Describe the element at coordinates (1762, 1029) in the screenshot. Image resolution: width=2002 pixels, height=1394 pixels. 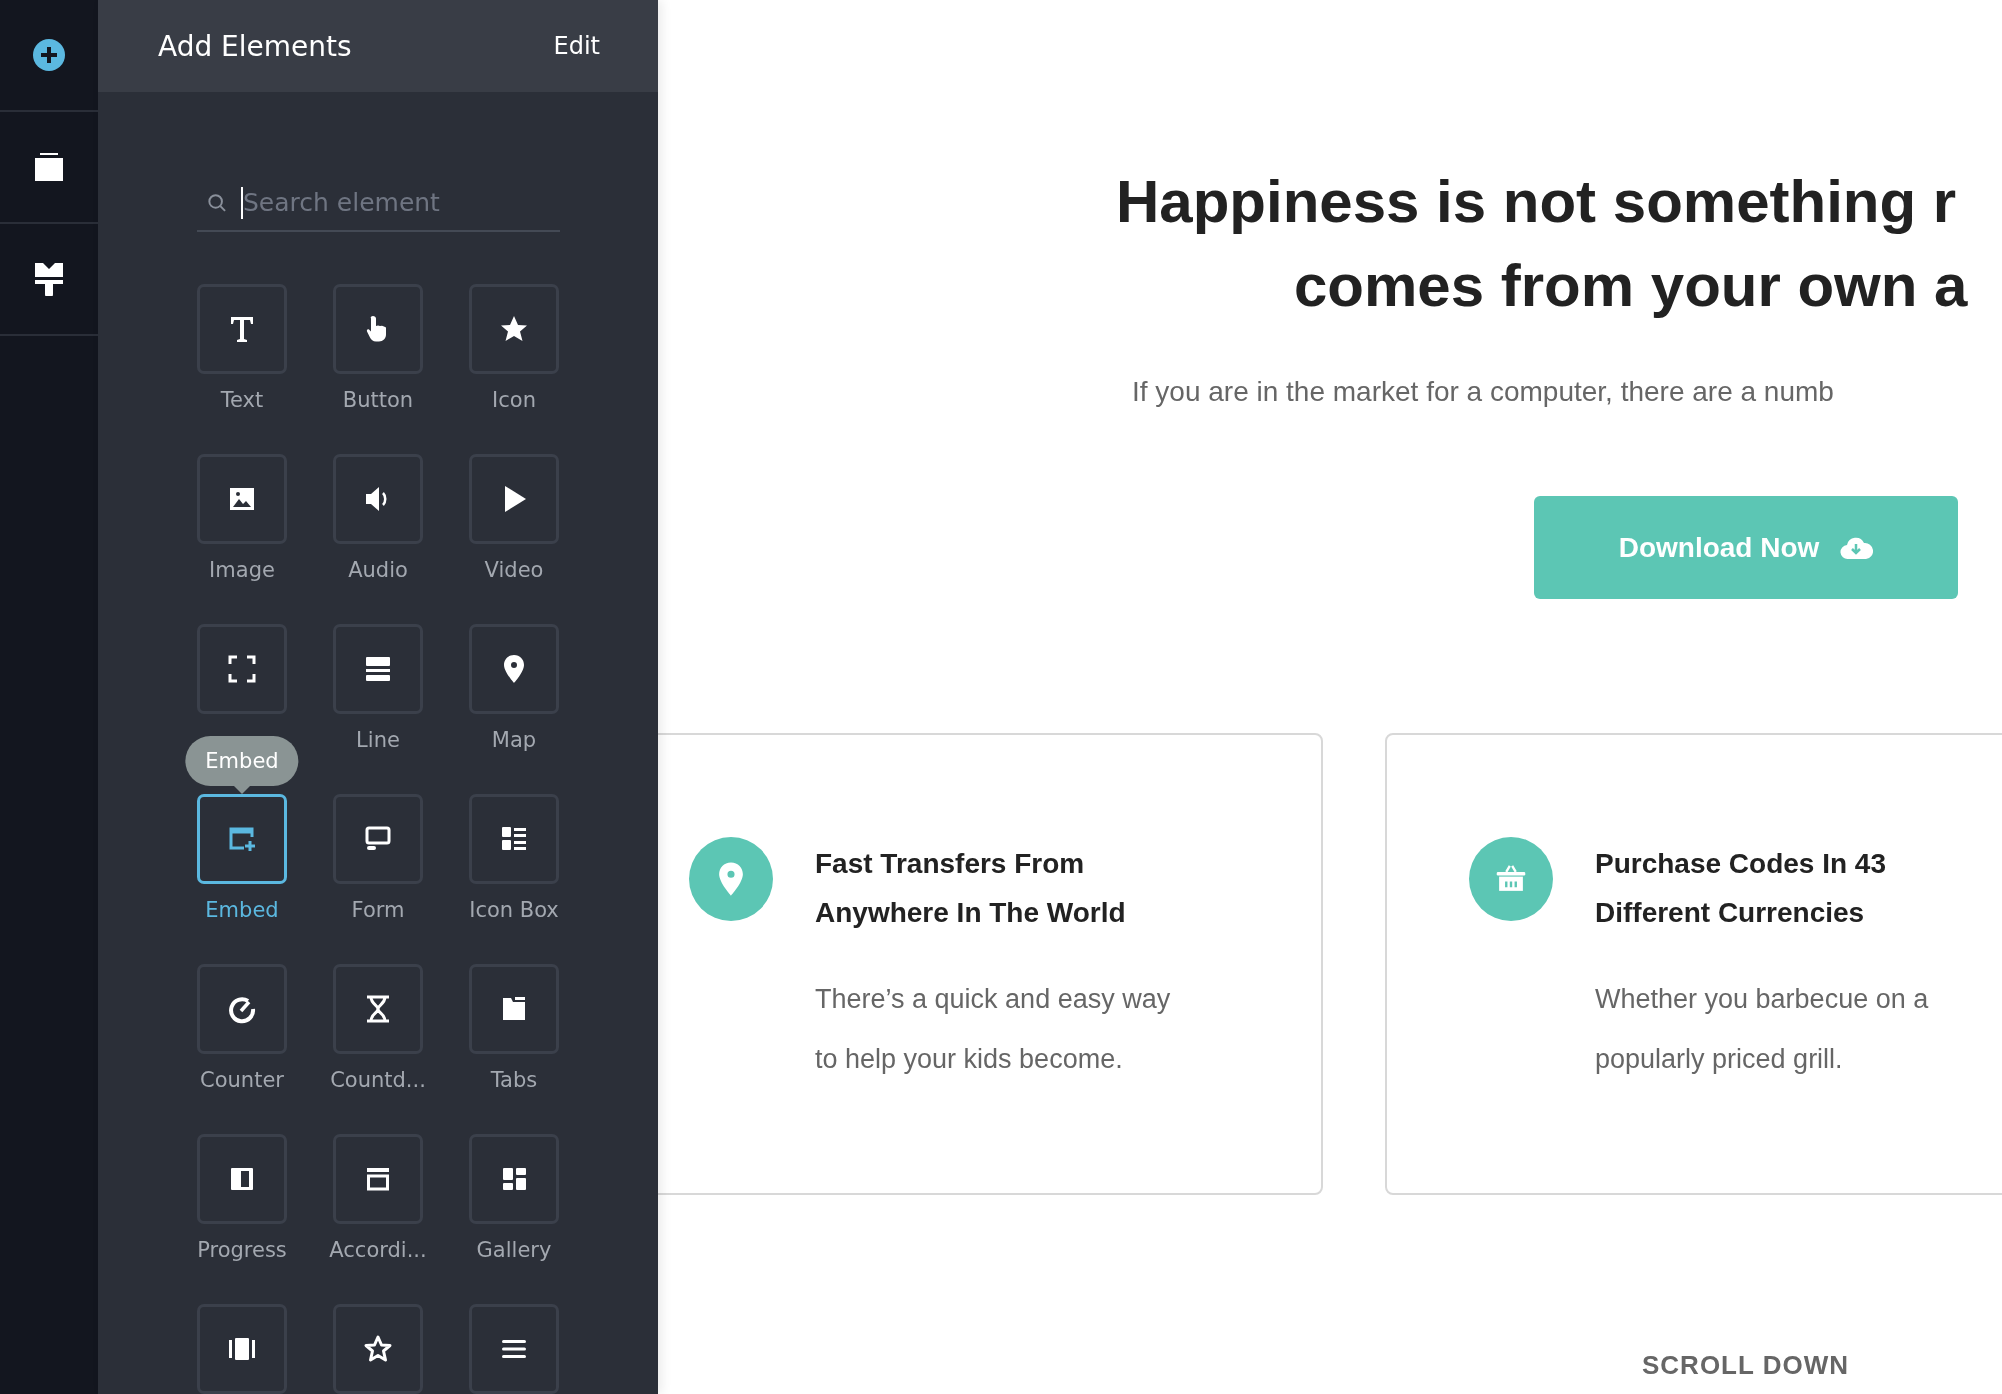
I see `feature-description: Whether you barbecue on a popularly priced grill.` at that location.